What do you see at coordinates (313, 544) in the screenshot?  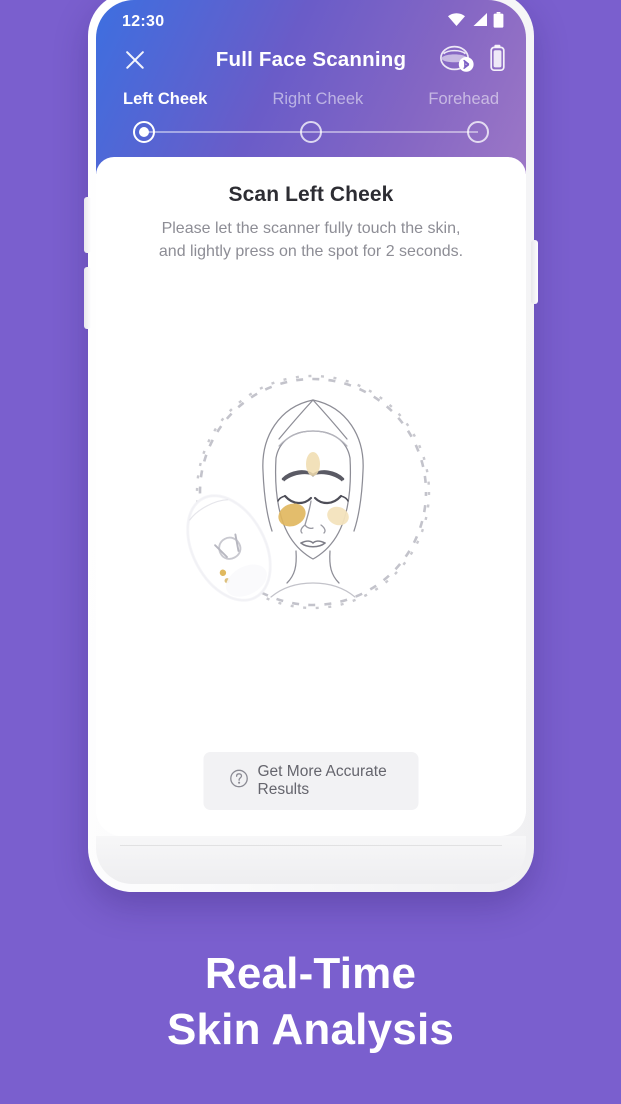 I see `lips` at bounding box center [313, 544].